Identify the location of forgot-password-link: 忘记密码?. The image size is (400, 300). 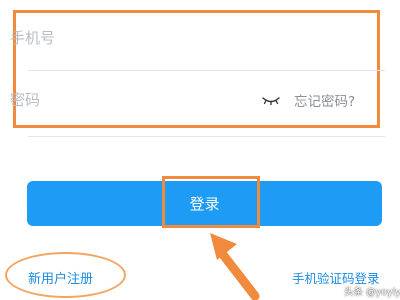
(324, 100).